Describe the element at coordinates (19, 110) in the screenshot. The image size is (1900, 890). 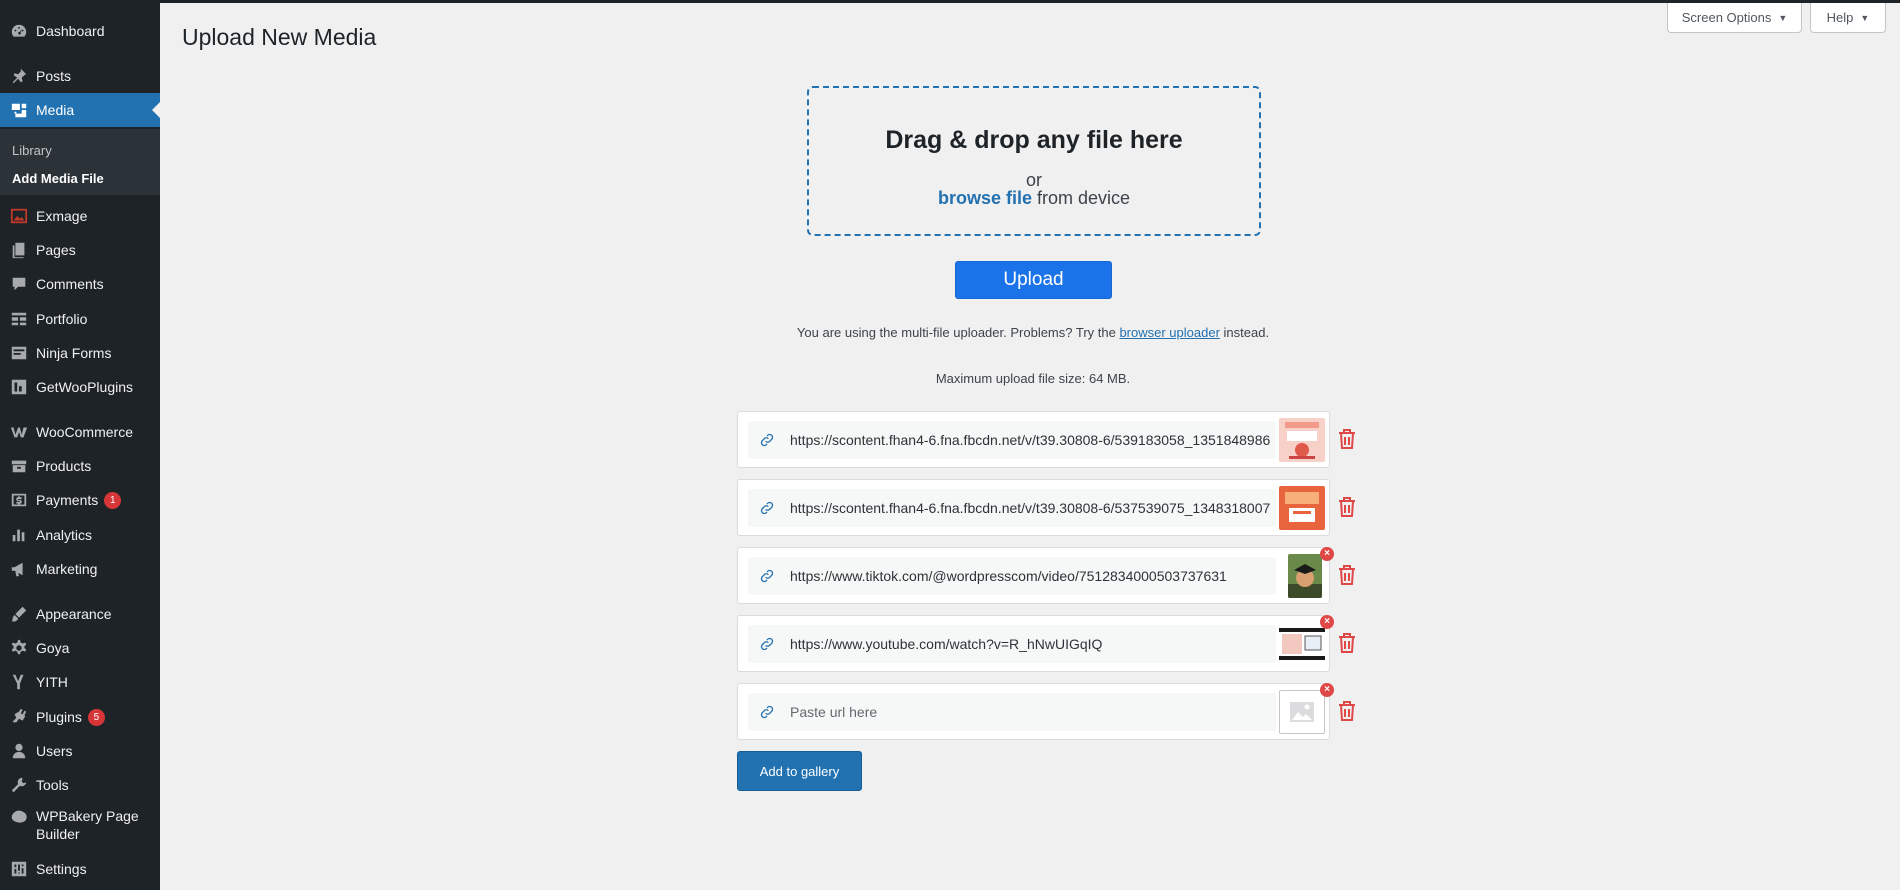
I see `media-icon` at that location.